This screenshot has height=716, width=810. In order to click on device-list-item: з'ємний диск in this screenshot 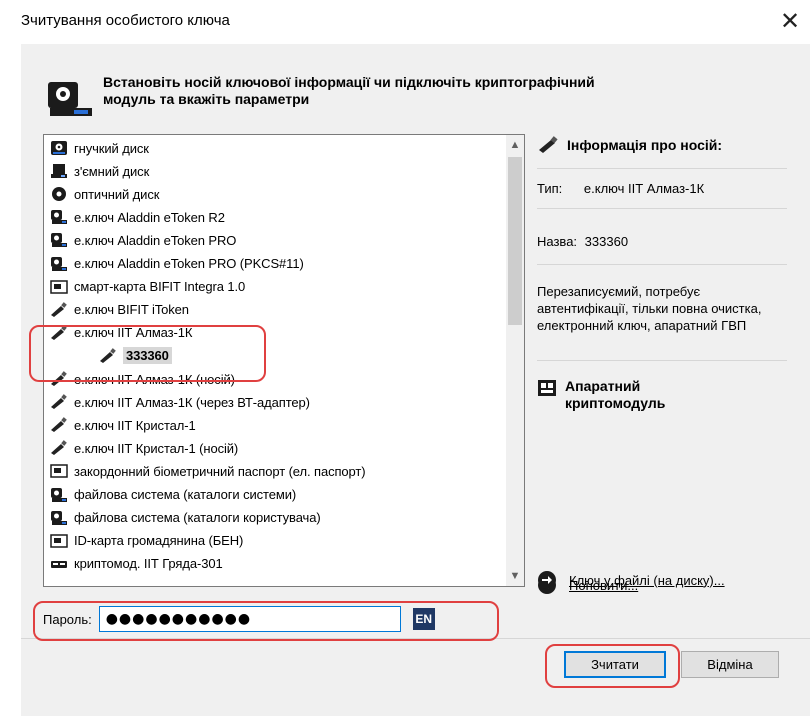, I will do `click(96, 171)`.